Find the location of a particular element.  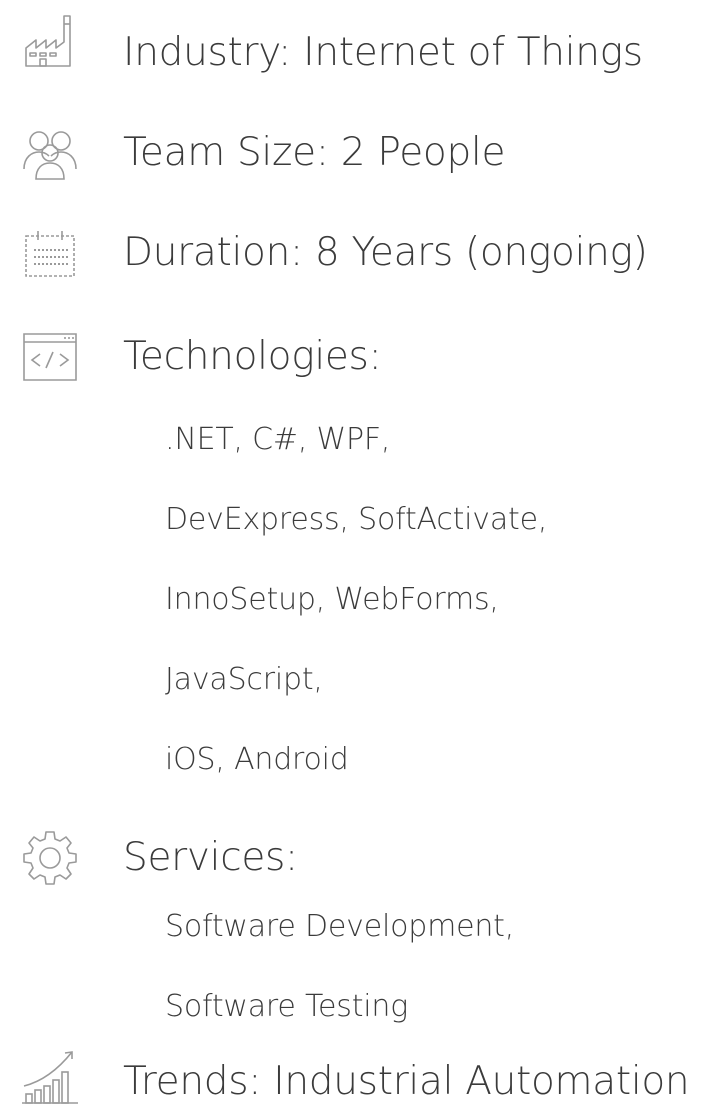

technology-item: InnoSetup, WebForms, is located at coordinates (332, 599).